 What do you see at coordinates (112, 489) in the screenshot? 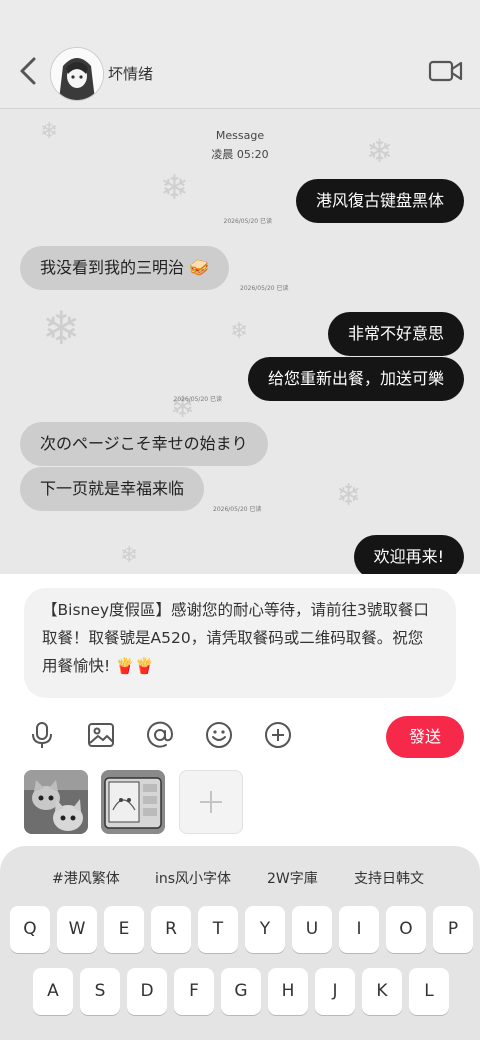
I see `incoming-message: 下一页就是幸福来临` at bounding box center [112, 489].